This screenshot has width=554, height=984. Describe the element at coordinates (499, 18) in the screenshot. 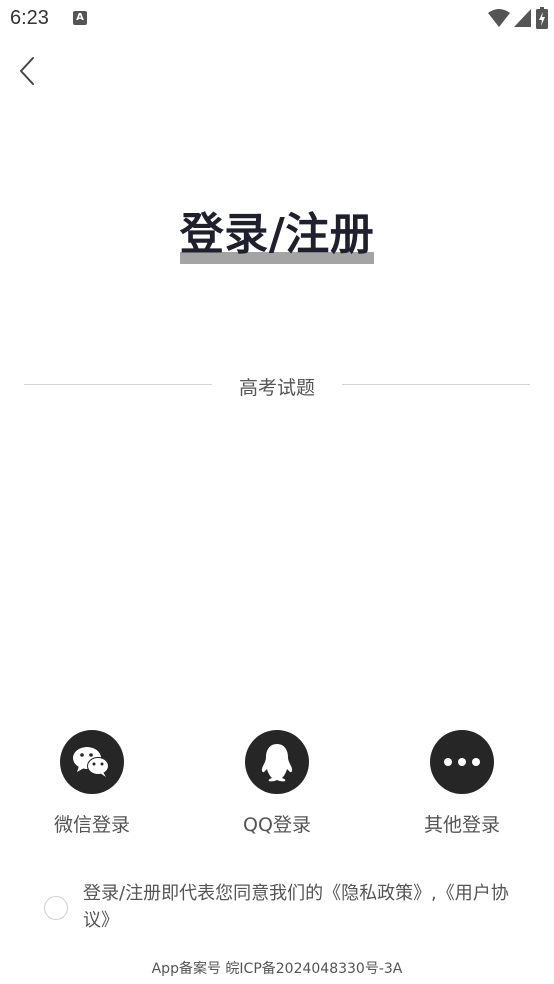

I see `wifi-icon` at that location.